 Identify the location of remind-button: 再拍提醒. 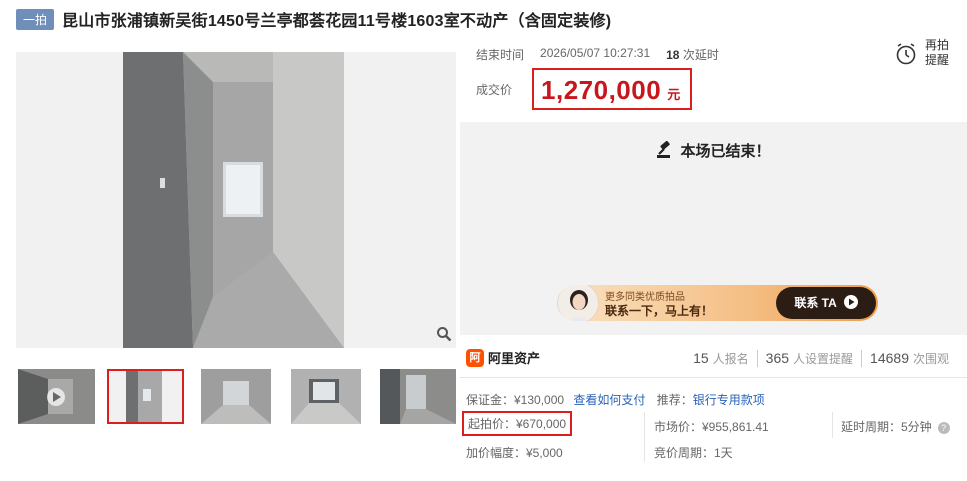
(926, 54).